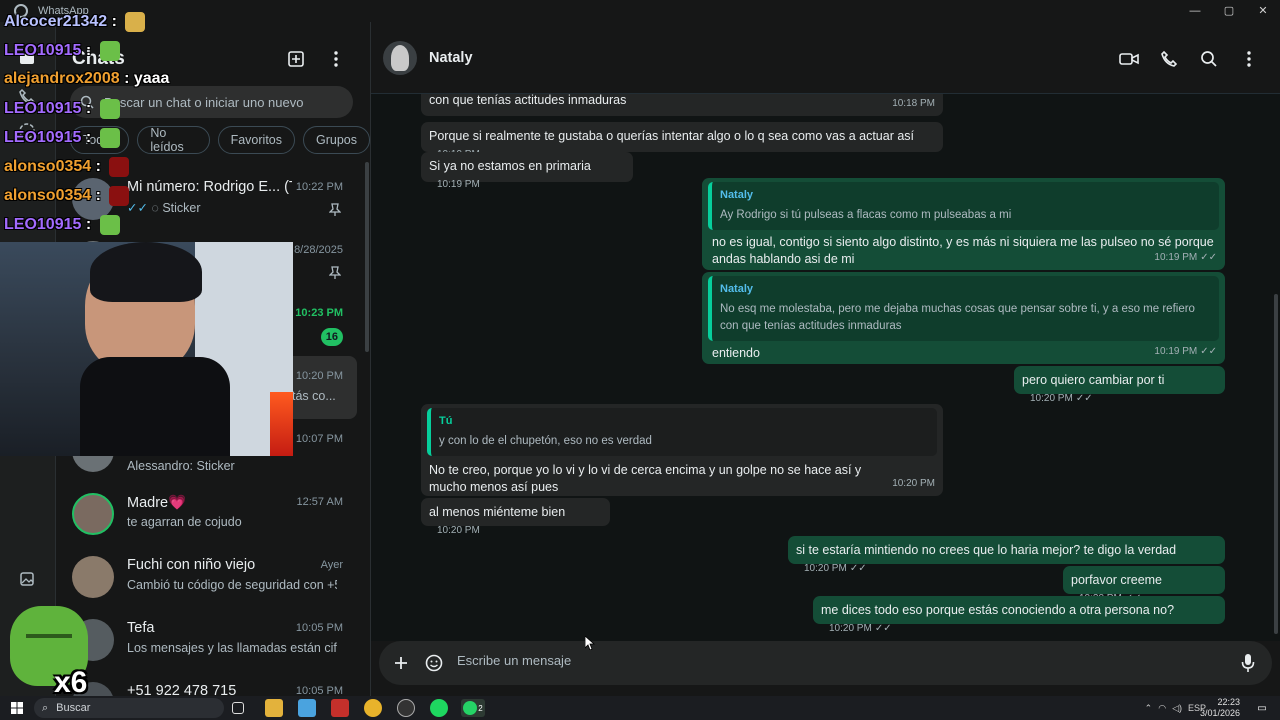 This screenshot has height=720, width=1280. I want to click on media-gallery-icon, so click(27, 579).